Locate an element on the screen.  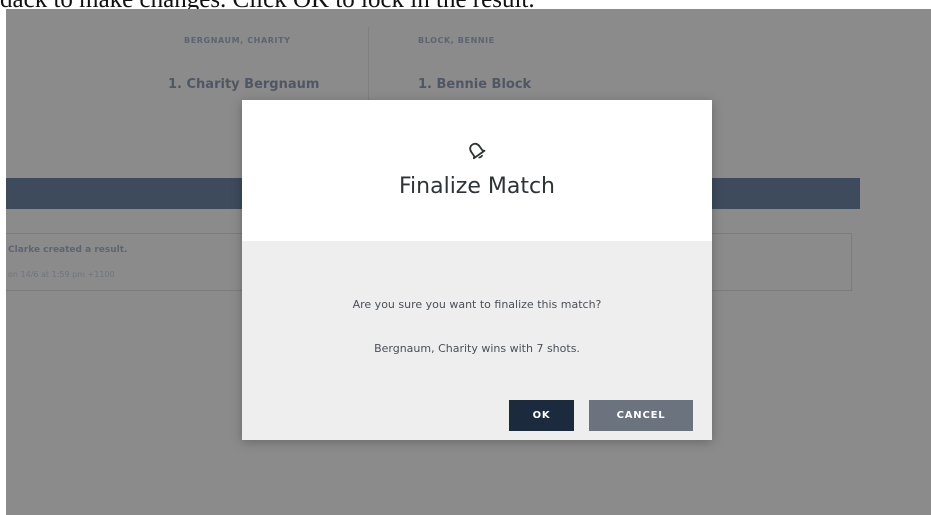
bell-icon is located at coordinates (476, 150).